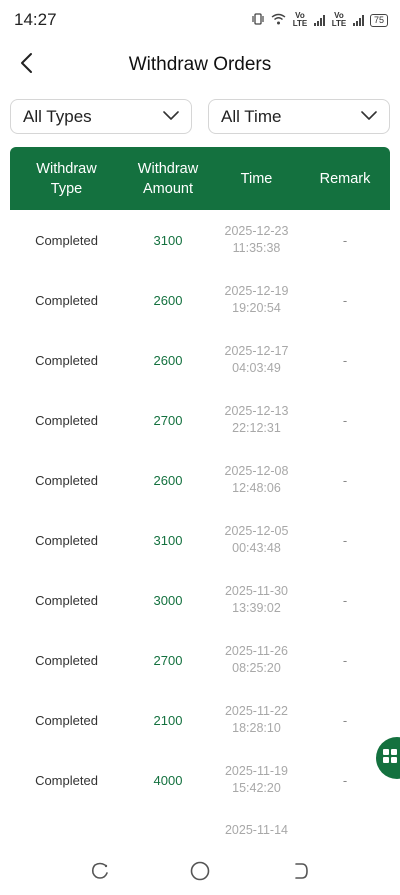 This screenshot has height=895, width=400. I want to click on column-header-withdraw-amount: Withdraw Amount, so click(168, 178).